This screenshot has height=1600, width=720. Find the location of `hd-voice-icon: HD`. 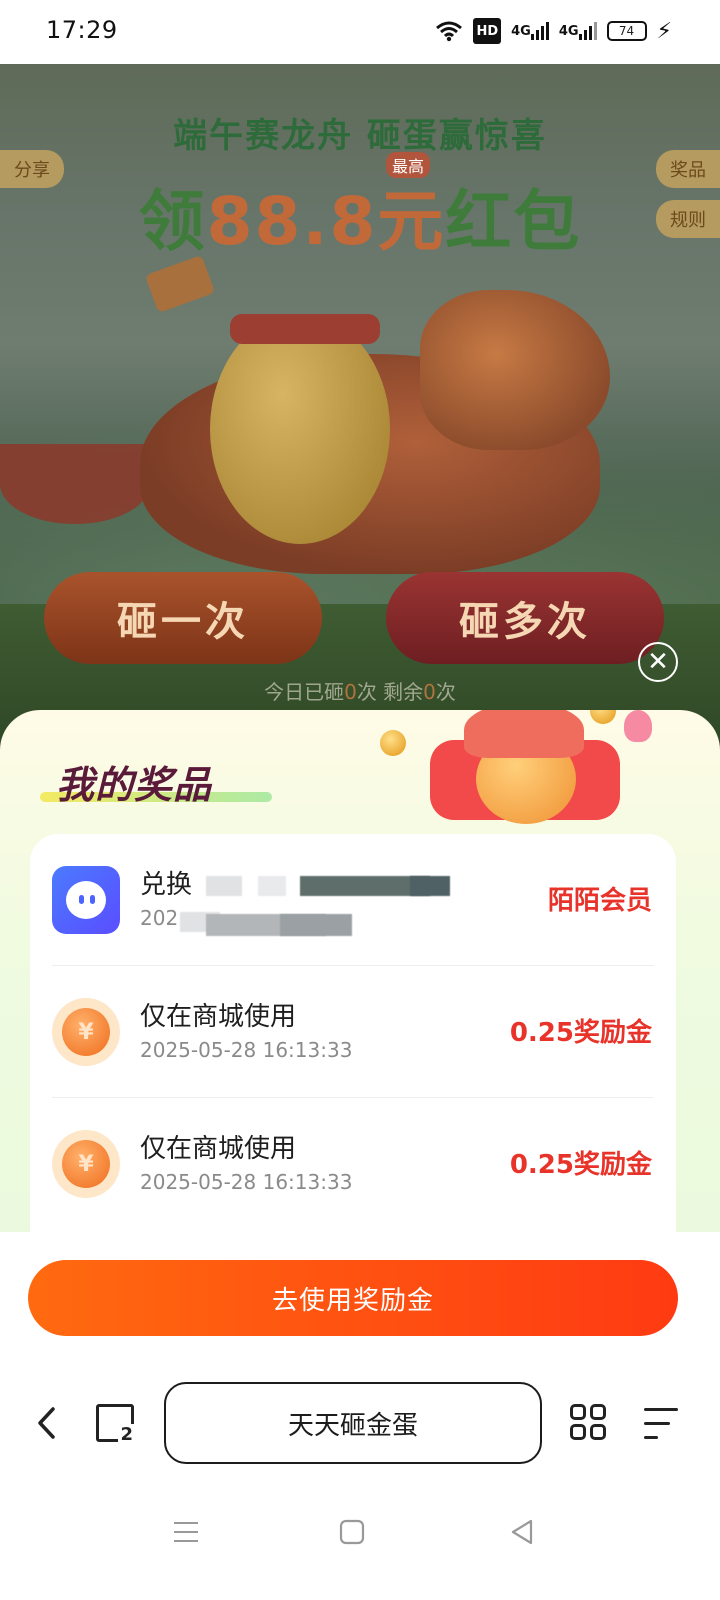

hd-voice-icon: HD is located at coordinates (487, 31).